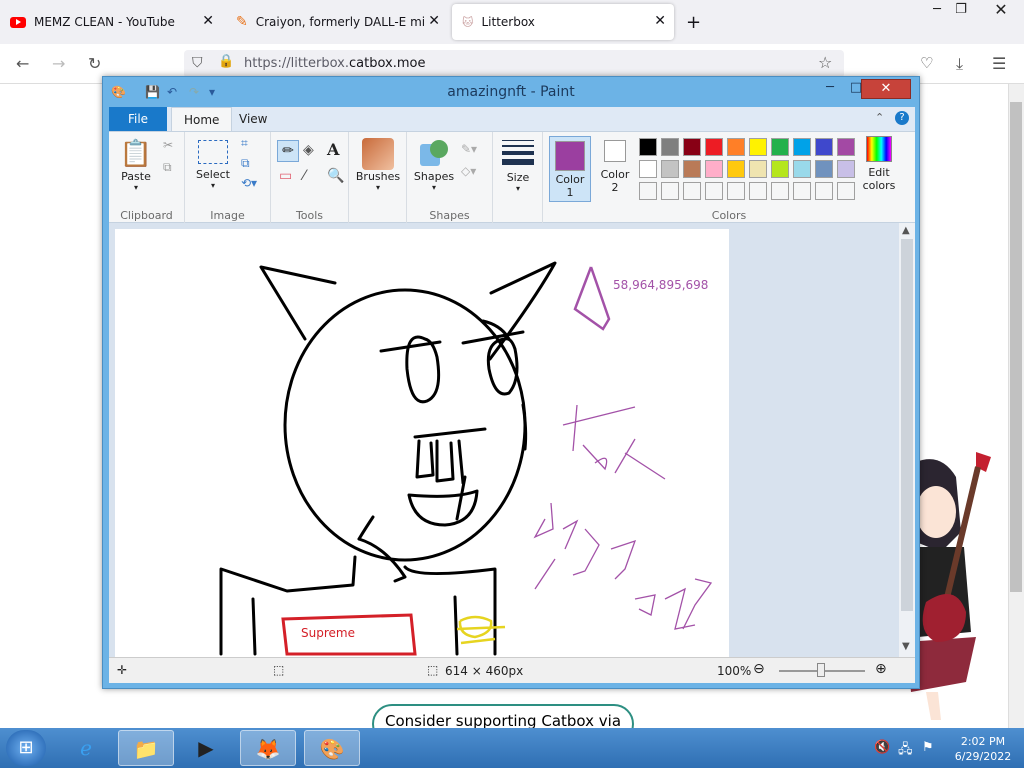 The height and width of the screenshot is (768, 1024). I want to click on paste-button: 📋 Paste ▾, so click(136, 165).